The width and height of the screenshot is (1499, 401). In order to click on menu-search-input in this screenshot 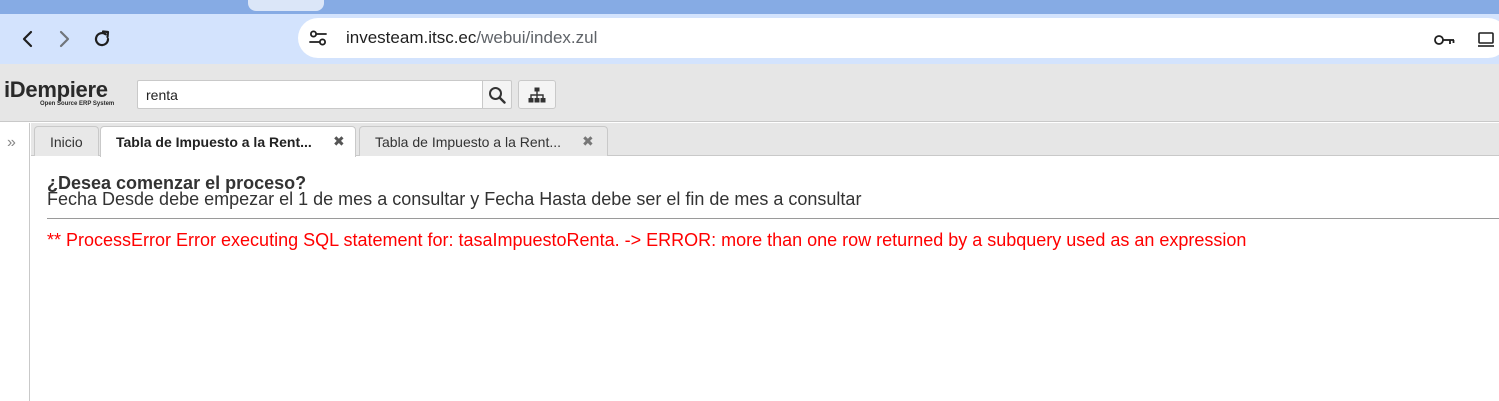, I will do `click(310, 94)`.